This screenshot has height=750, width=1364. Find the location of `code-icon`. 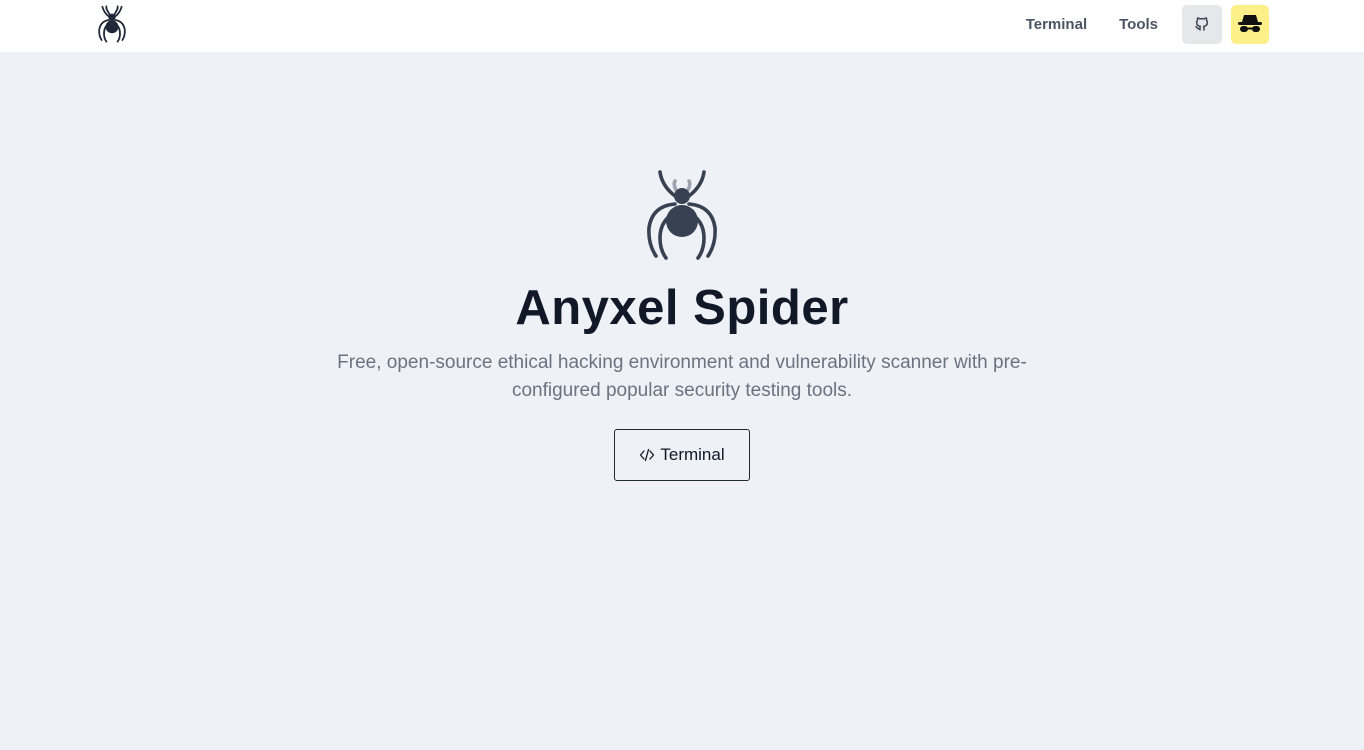

code-icon is located at coordinates (647, 455).